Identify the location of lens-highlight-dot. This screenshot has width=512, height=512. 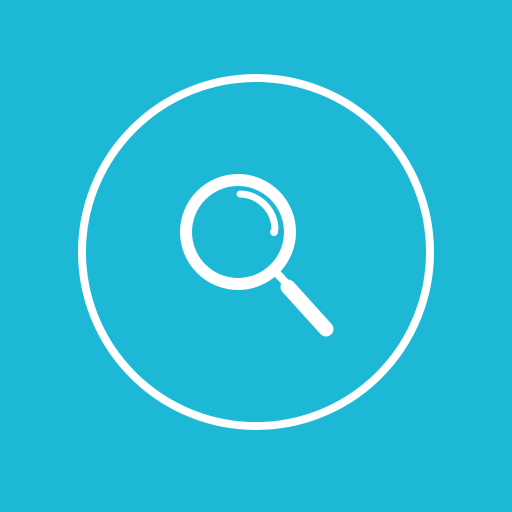
(274, 232).